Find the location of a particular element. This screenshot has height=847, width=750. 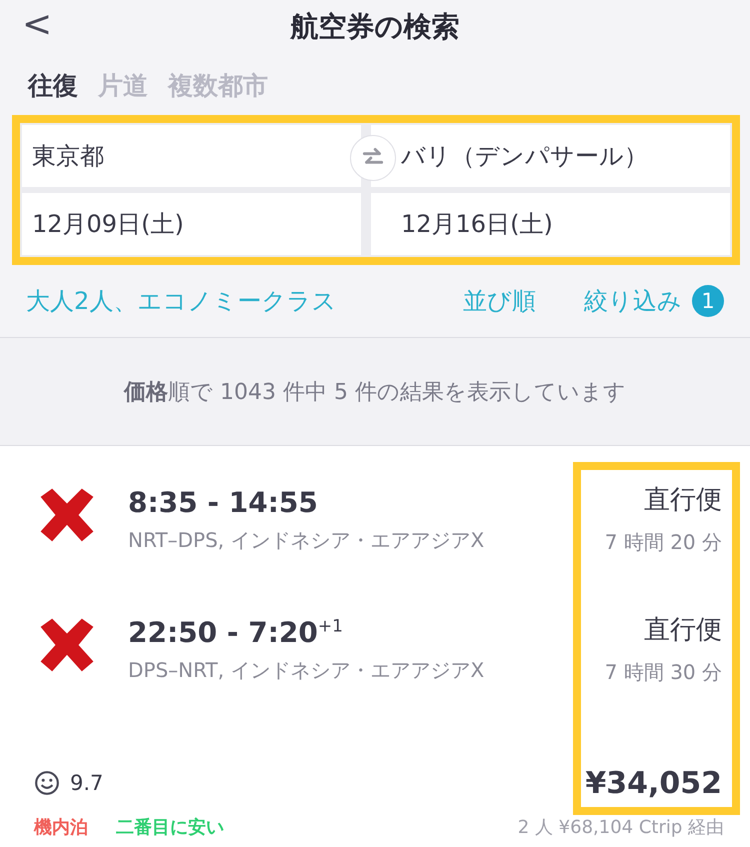

rating-score: 9.7 is located at coordinates (87, 783).